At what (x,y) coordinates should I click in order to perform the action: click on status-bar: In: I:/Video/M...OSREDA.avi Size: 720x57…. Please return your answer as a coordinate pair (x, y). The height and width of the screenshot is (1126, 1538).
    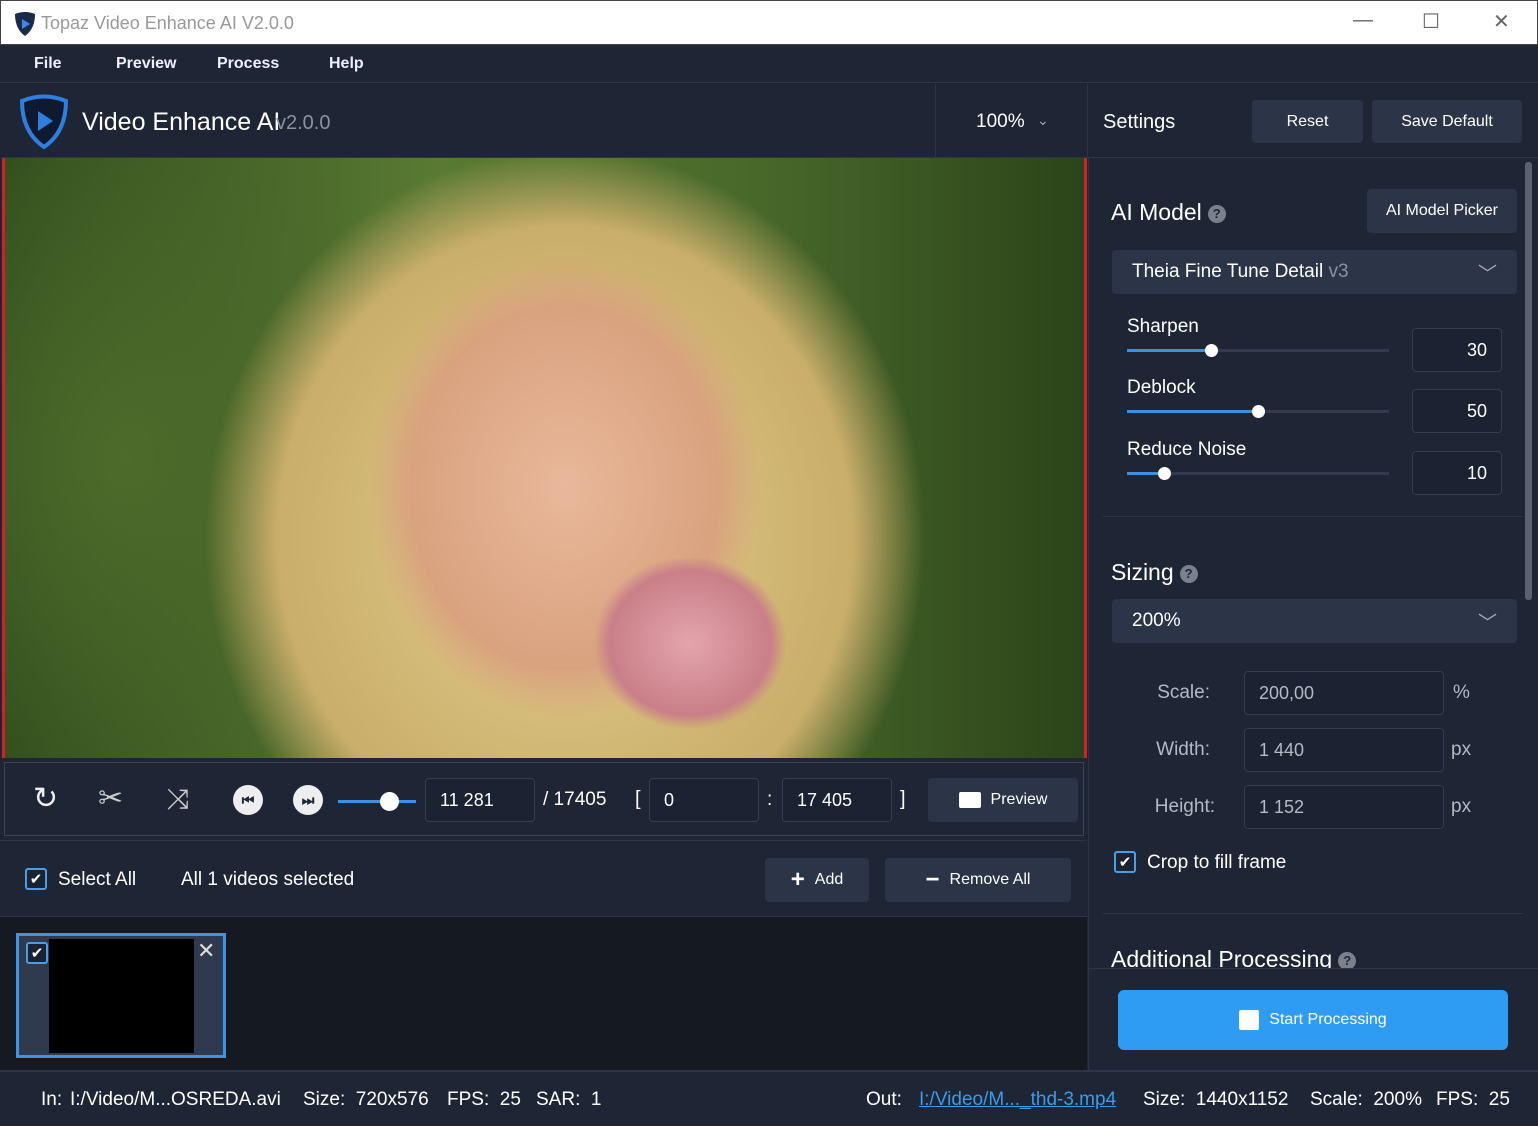
    Looking at the image, I should click on (769, 1098).